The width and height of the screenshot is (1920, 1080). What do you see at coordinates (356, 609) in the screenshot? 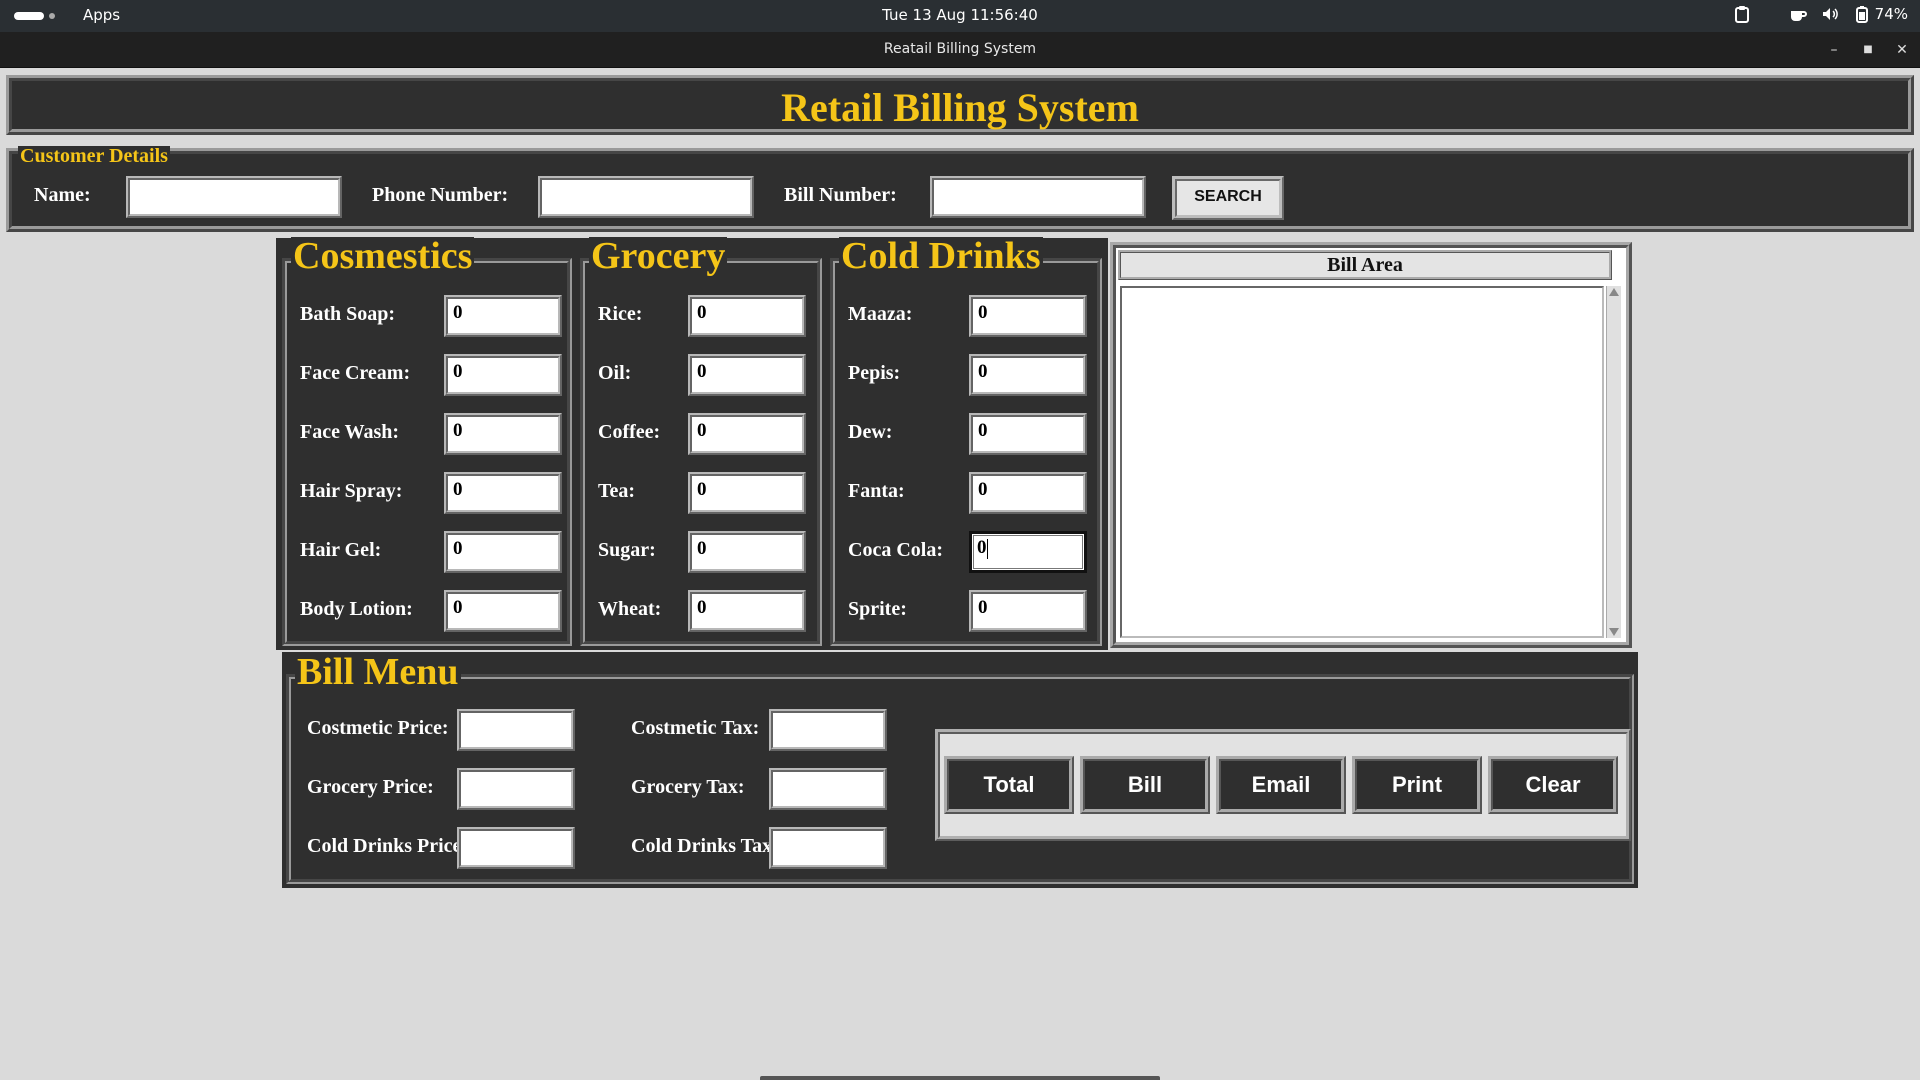
I see `body-lotion-label: Body Lotion:` at bounding box center [356, 609].